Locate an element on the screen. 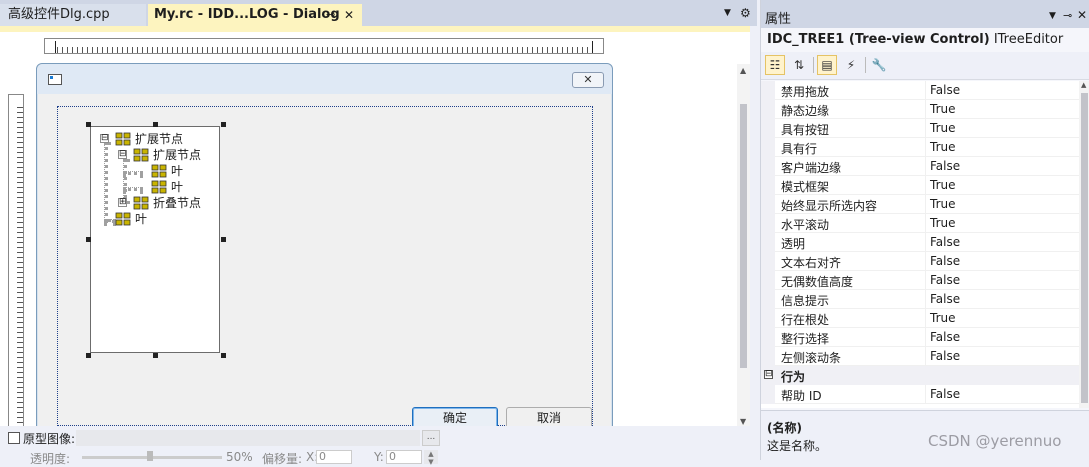  property-row: 无偶数值高度 False is located at coordinates (920, 280).